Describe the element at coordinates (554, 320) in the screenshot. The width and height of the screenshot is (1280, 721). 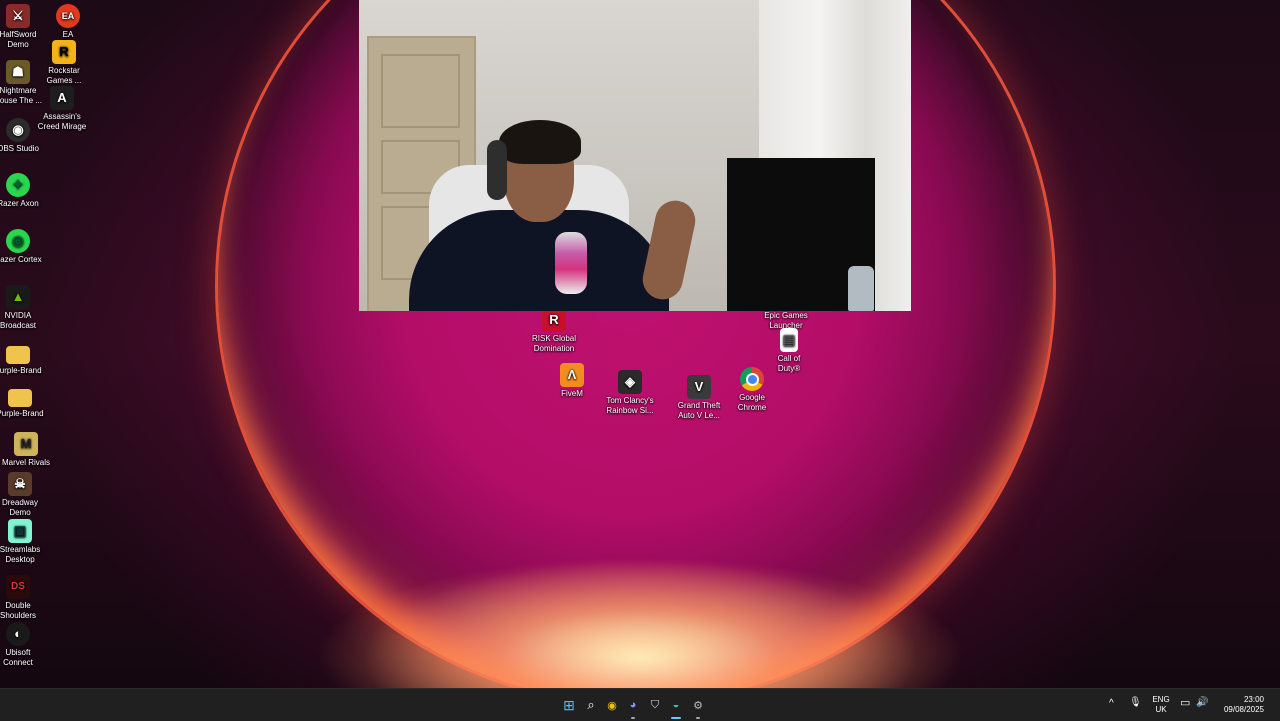
I see `risk-icon: R` at that location.